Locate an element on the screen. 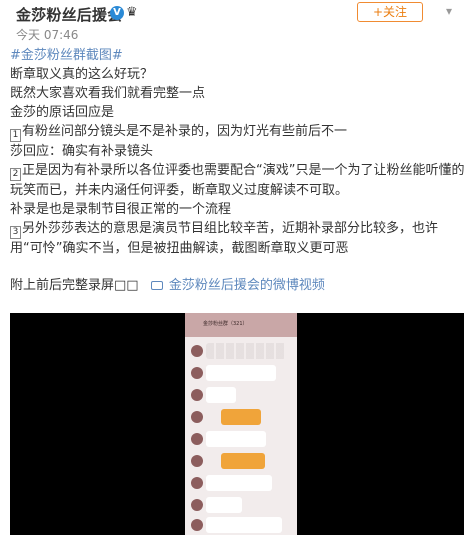  post-time: 今天 07:46 is located at coordinates (47, 35).